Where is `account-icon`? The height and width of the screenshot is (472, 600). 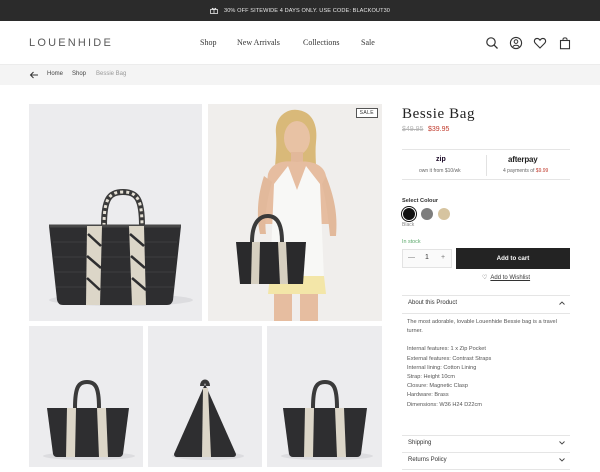 account-icon is located at coordinates (516, 43).